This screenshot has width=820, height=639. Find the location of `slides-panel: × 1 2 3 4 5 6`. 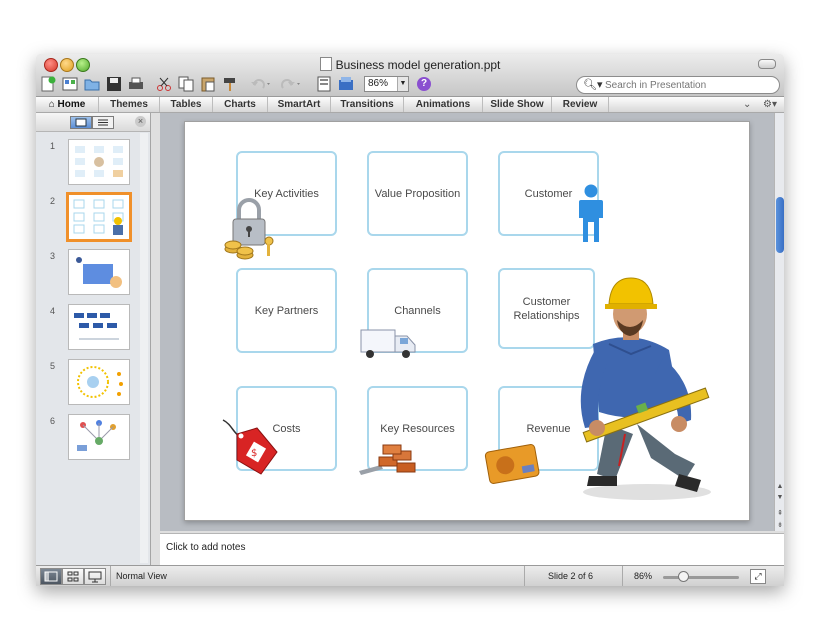

slides-panel: × 1 2 3 4 5 6 is located at coordinates (93, 339).